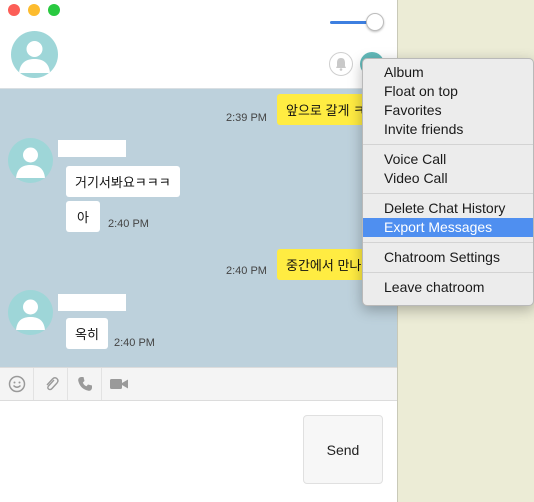  Describe the element at coordinates (448, 110) in the screenshot. I see `menu-item-favorites: Favorites` at that location.